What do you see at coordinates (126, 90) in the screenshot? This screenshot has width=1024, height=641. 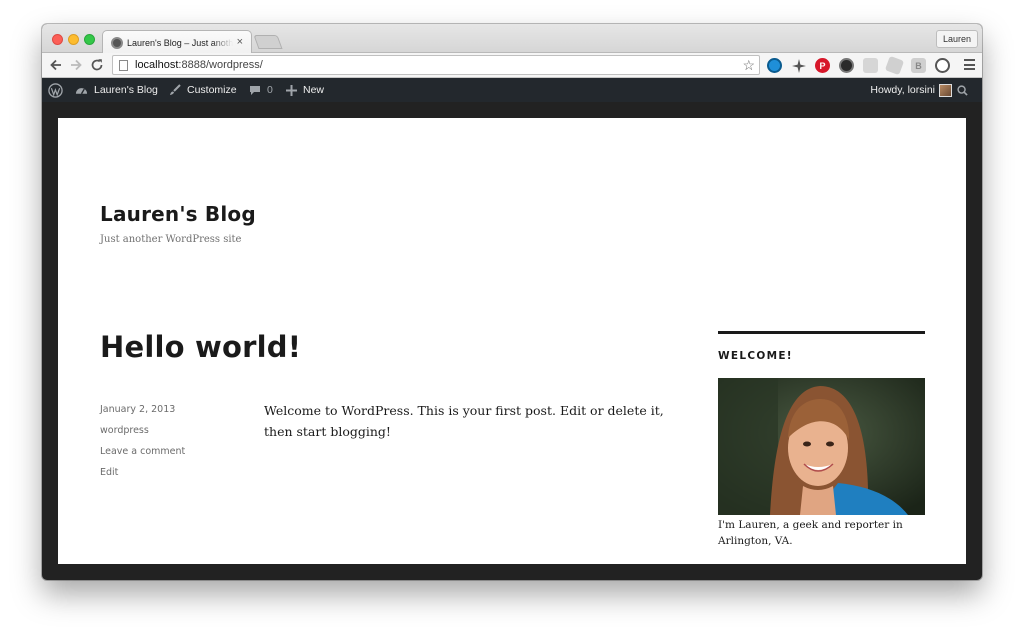 I see `site-name-label: Lauren's Blog` at bounding box center [126, 90].